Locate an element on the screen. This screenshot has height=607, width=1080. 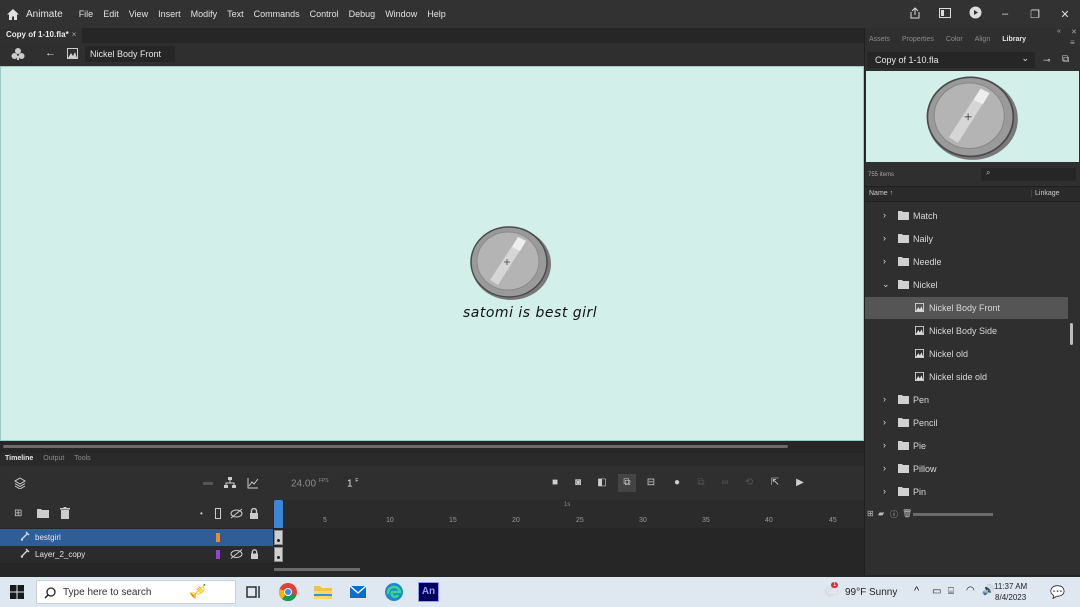
layer-frames-bestgirl is located at coordinates (568, 537).